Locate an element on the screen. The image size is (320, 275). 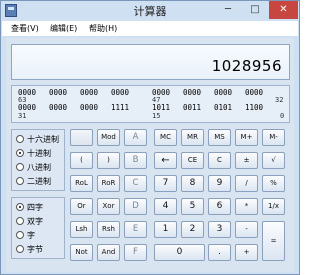
percent-button: % is located at coordinates (273, 183).